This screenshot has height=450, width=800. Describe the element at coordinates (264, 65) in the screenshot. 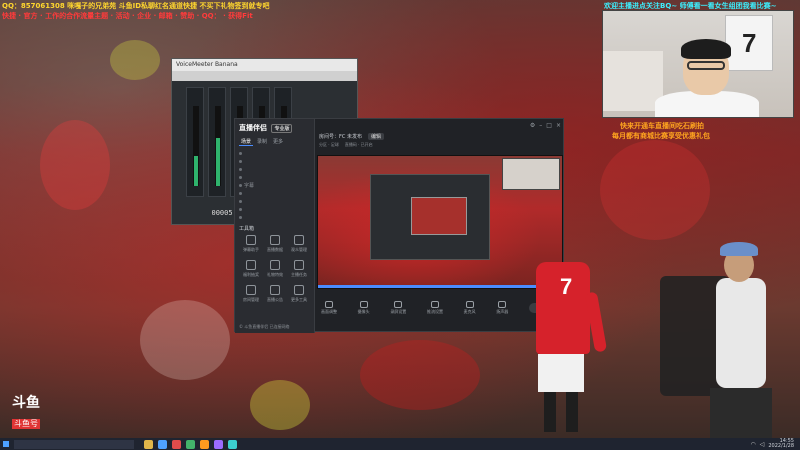

I see `mixer-title: VoiceMeeter Banana` at that location.